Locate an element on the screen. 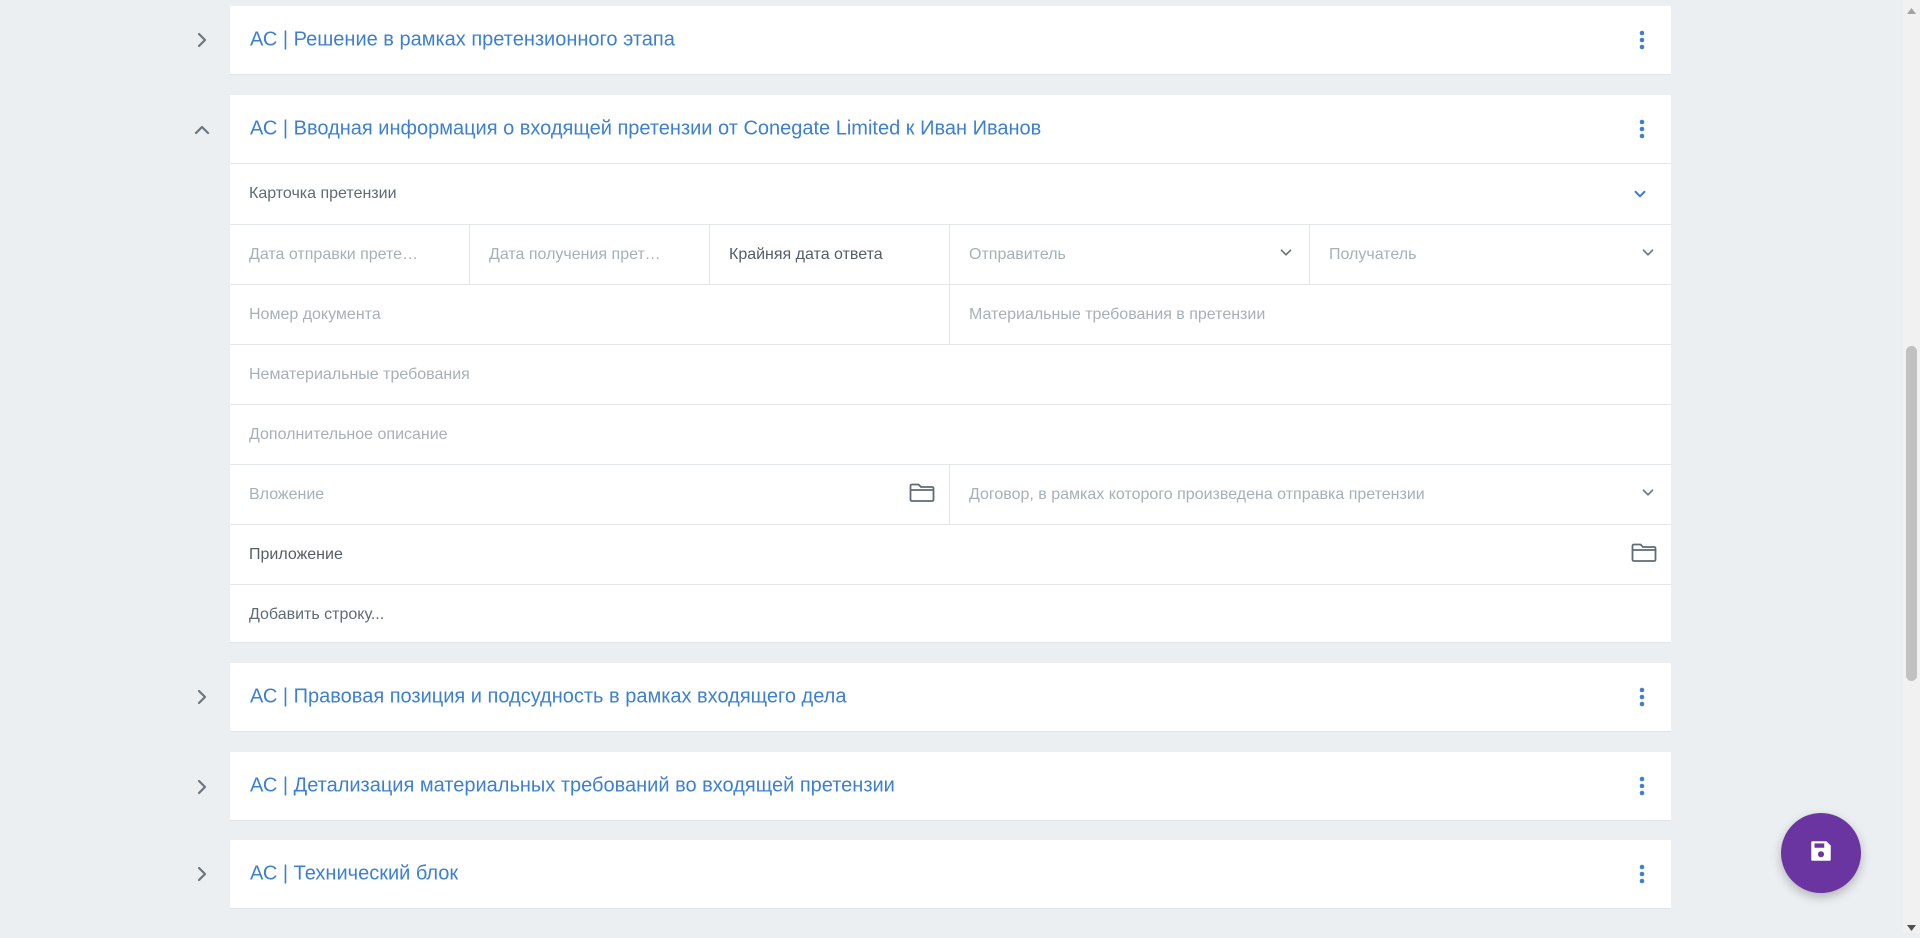 This screenshot has width=1920, height=938. save-button is located at coordinates (1821, 853).